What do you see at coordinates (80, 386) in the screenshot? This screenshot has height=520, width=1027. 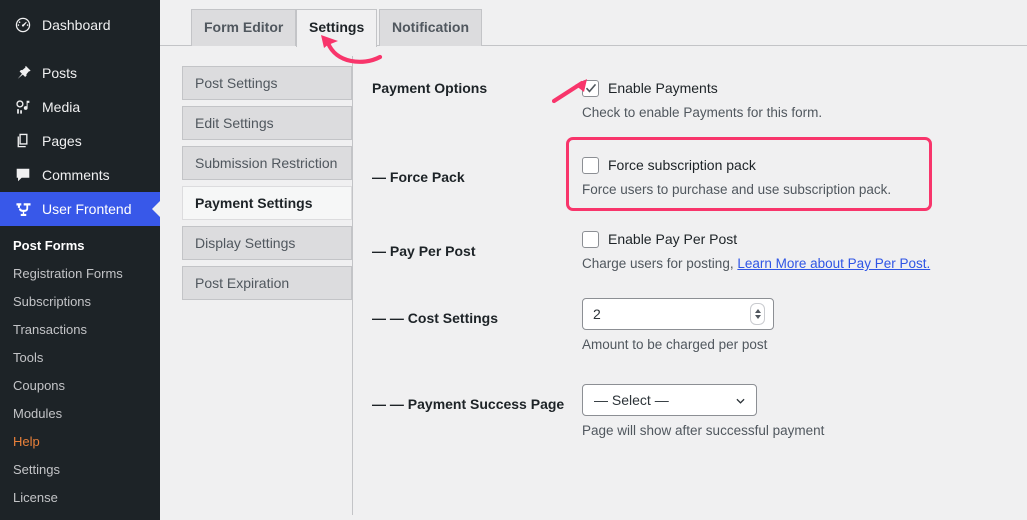 I see `submenu-item-coupons: Coupons` at bounding box center [80, 386].